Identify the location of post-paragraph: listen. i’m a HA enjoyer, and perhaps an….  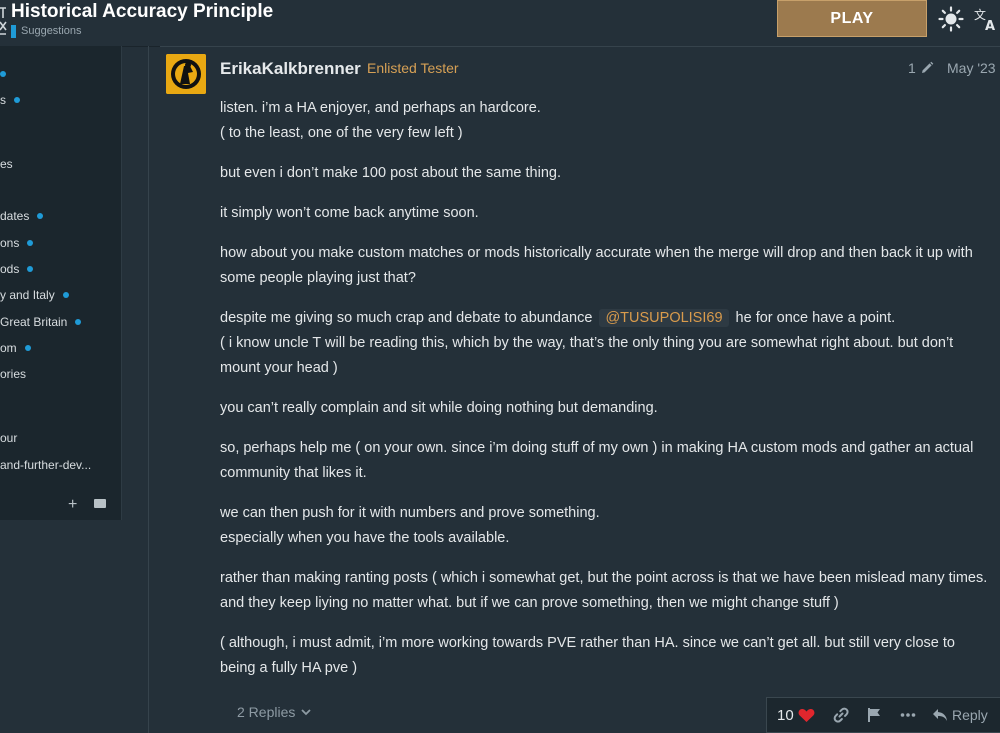
(380, 120).